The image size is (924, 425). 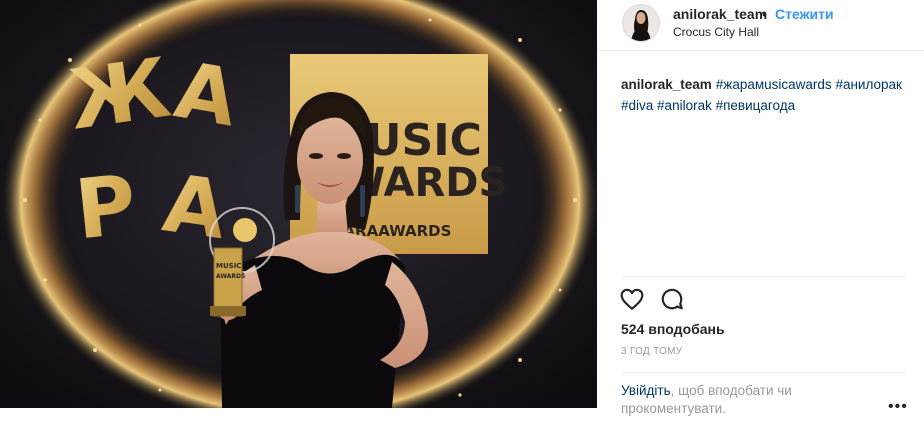 What do you see at coordinates (230, 276) in the screenshot?
I see `trophy-text-awards: AWARDS` at bounding box center [230, 276].